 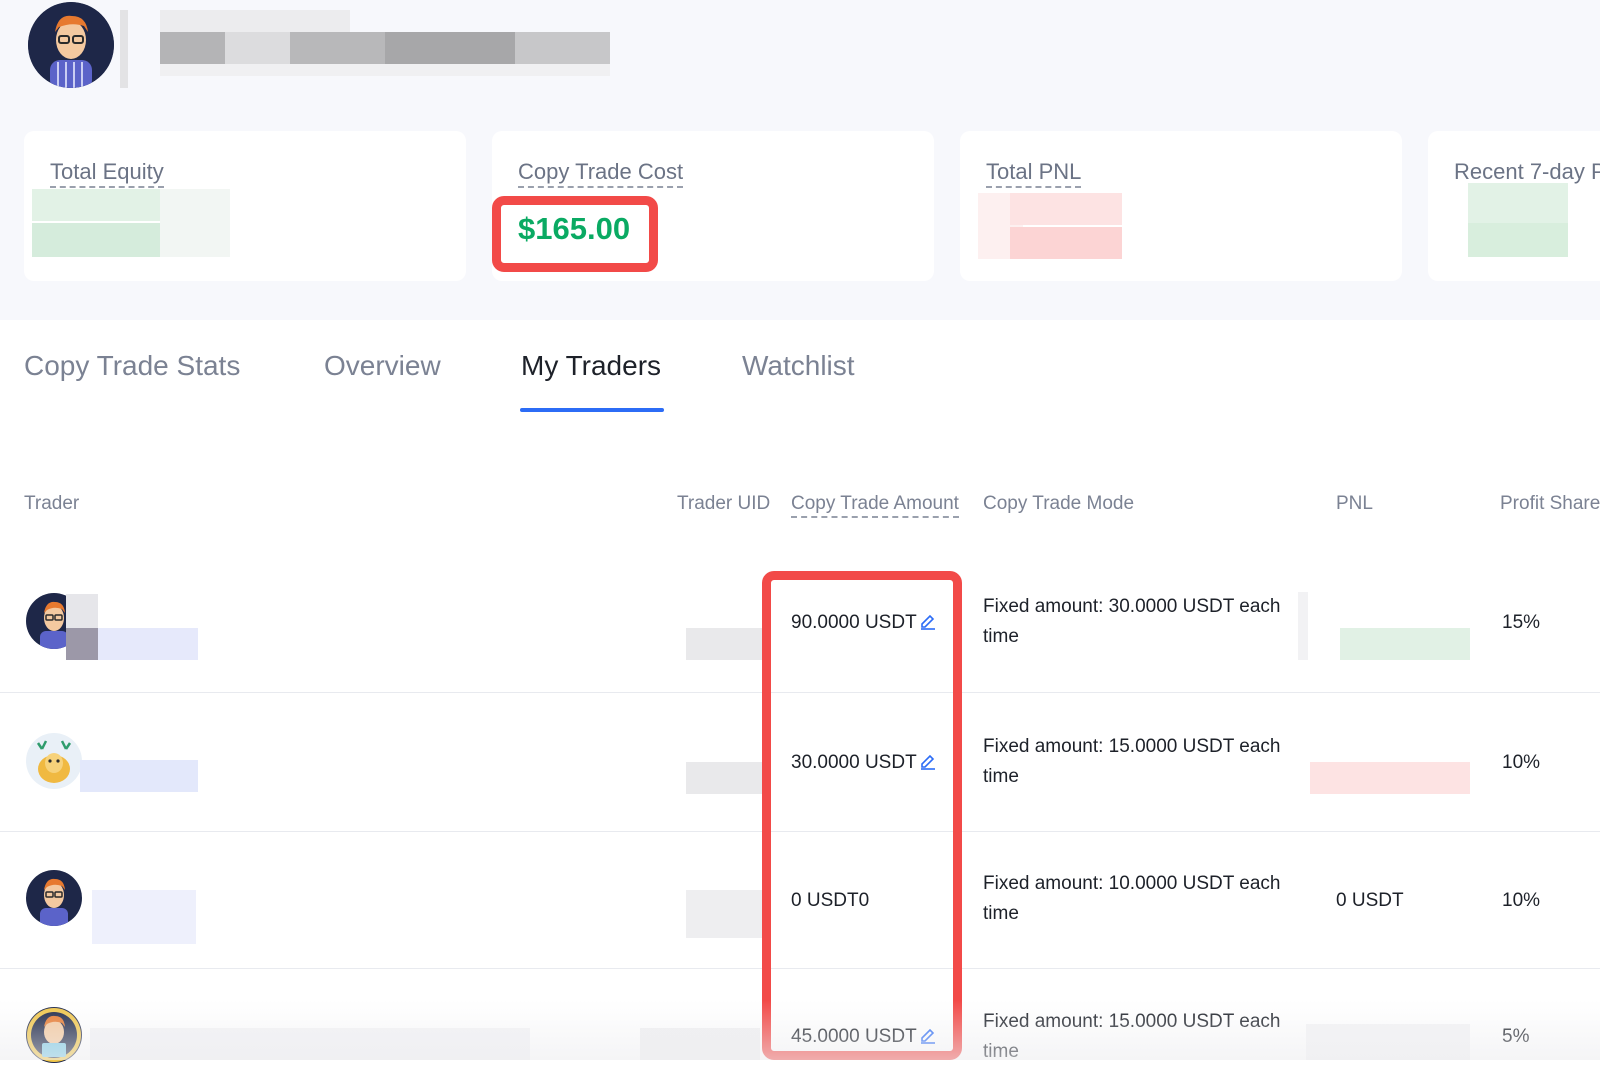 I want to click on profit-share: 5%, so click(x=1516, y=1036).